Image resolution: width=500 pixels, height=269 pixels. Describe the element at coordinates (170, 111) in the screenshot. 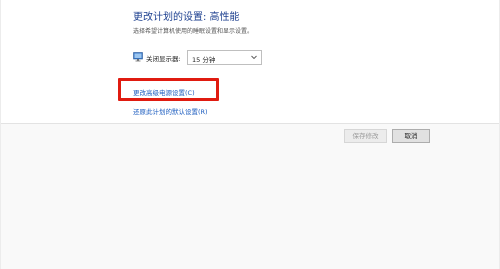

I see `restore-defaults-link: 还原此计划的默认设置(R)` at that location.